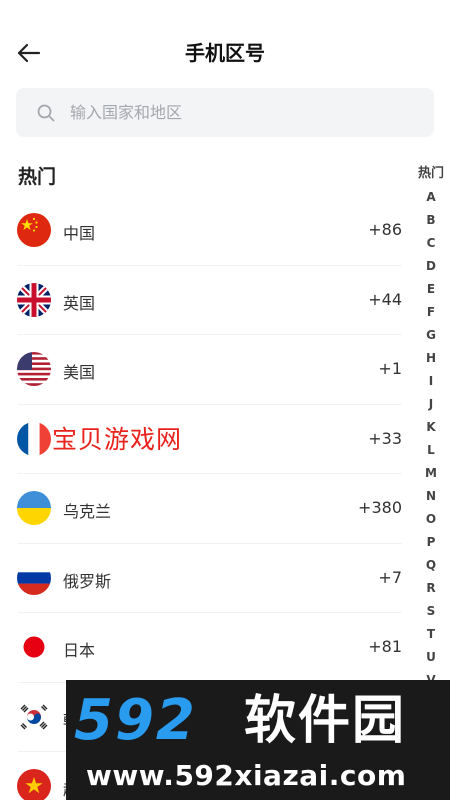  I want to click on index-item-t: T, so click(431, 634).